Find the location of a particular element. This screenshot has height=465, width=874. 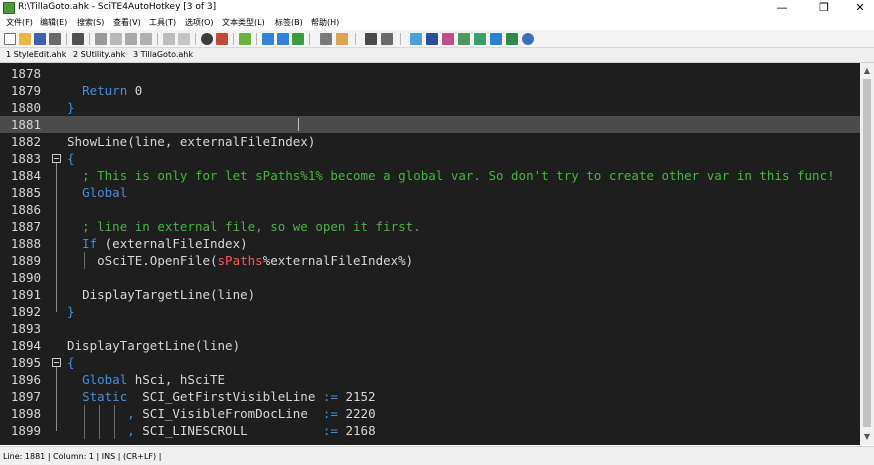

line-number: 1888 is located at coordinates (25, 243).